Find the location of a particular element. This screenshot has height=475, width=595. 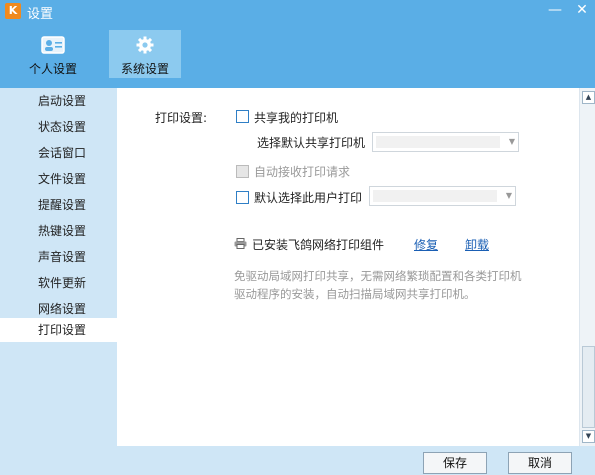

sidebar-item-chat-window: 会话窗口 is located at coordinates (58, 153).